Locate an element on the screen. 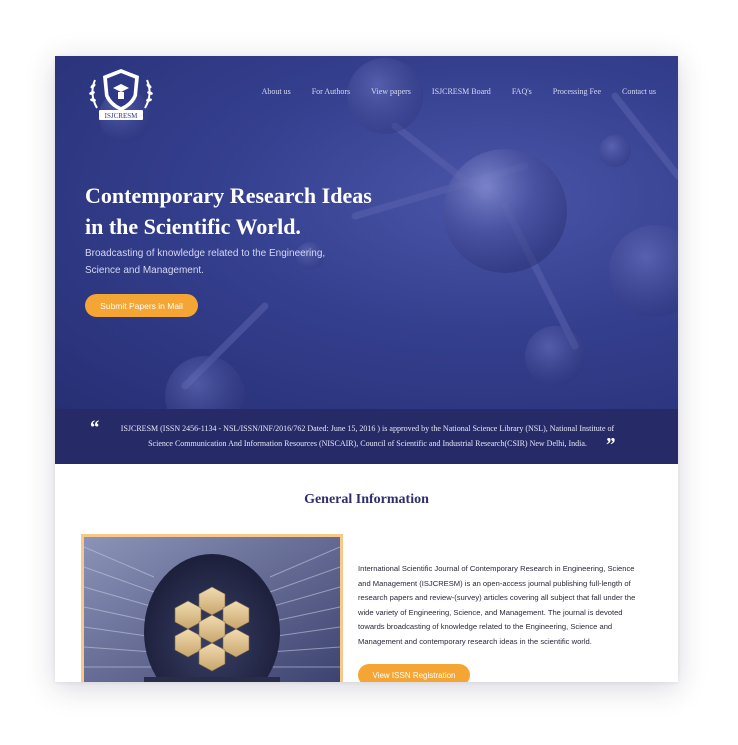 This screenshot has height=745, width=738. open-quote-icon: “ is located at coordinates (94, 428).